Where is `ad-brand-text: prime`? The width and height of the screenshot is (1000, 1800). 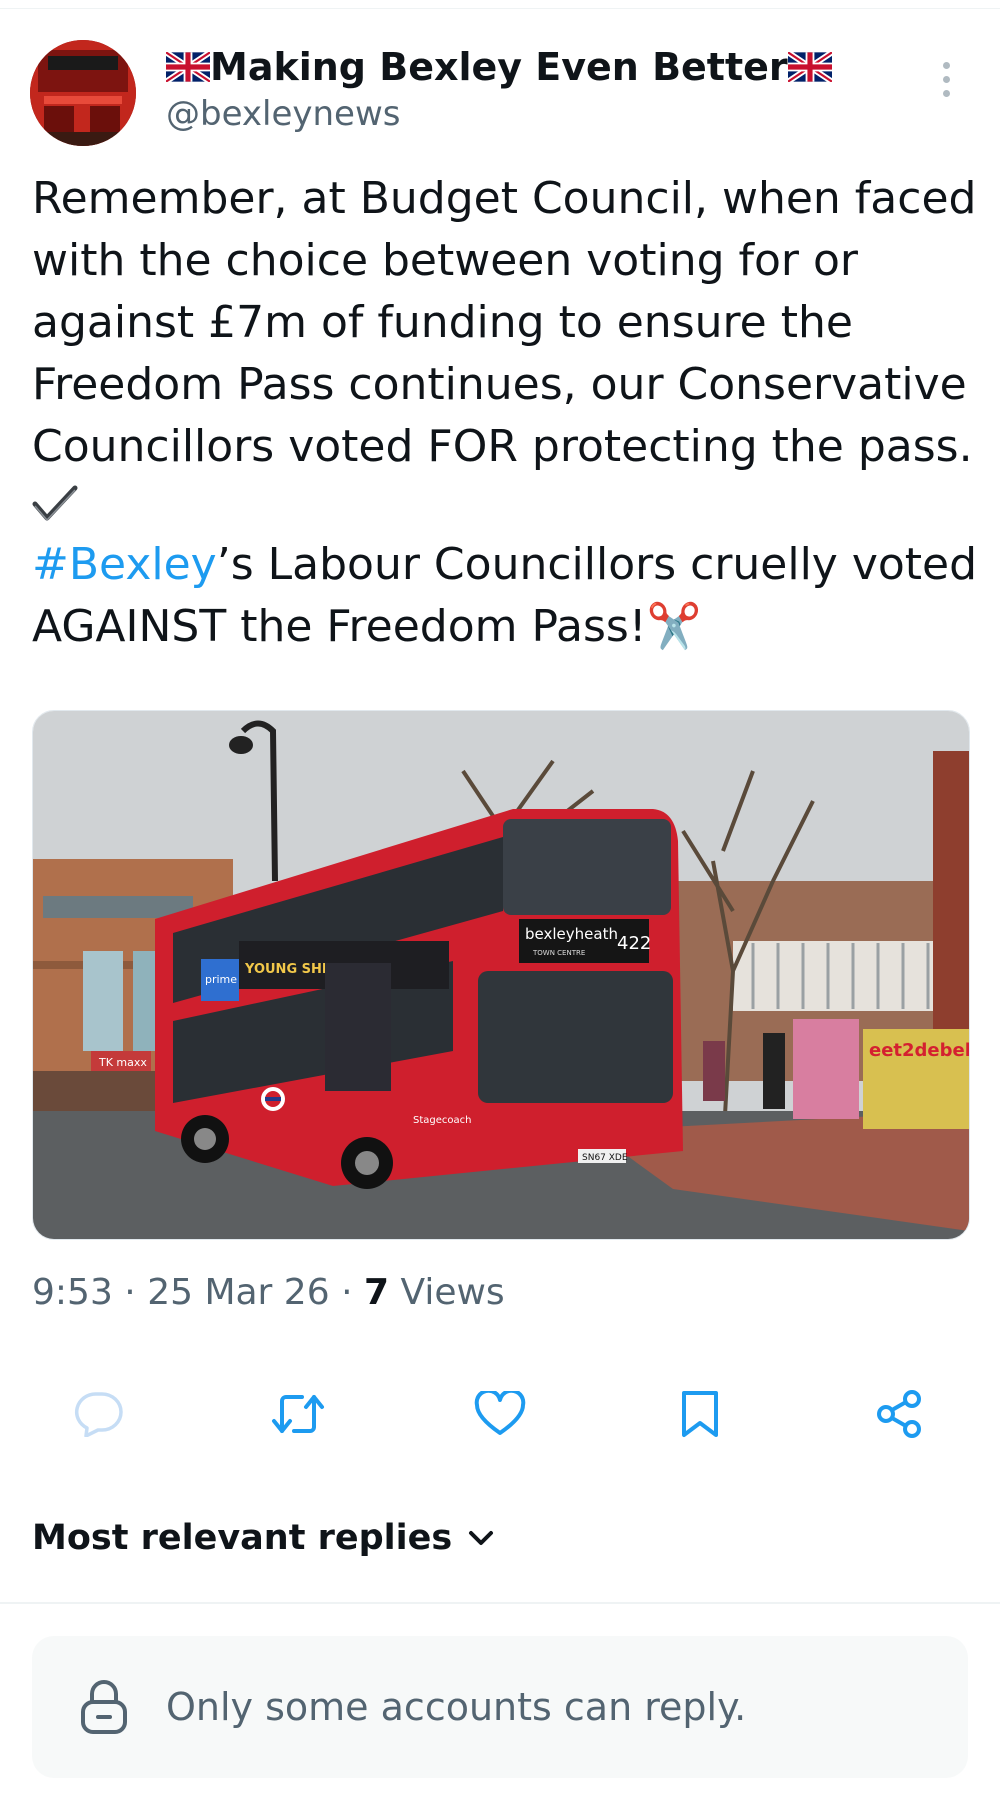 ad-brand-text: prime is located at coordinates (221, 979).